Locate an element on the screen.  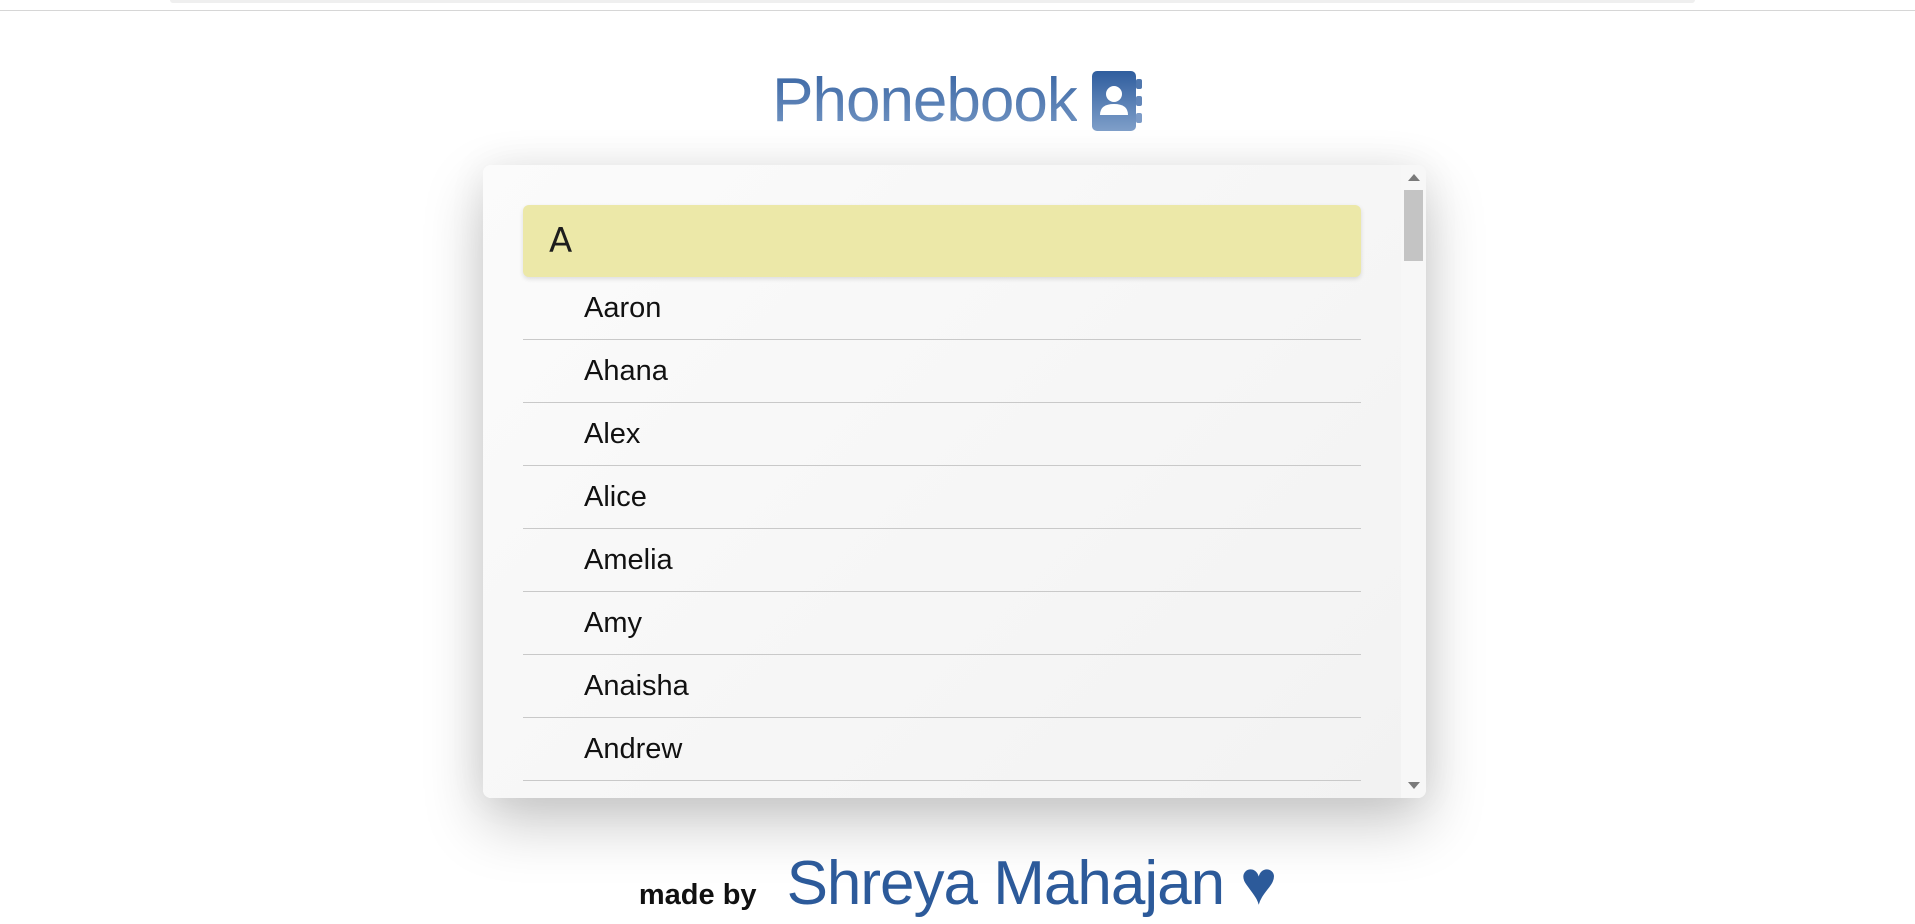
browser-top-bar-edge is located at coordinates (932, 1).